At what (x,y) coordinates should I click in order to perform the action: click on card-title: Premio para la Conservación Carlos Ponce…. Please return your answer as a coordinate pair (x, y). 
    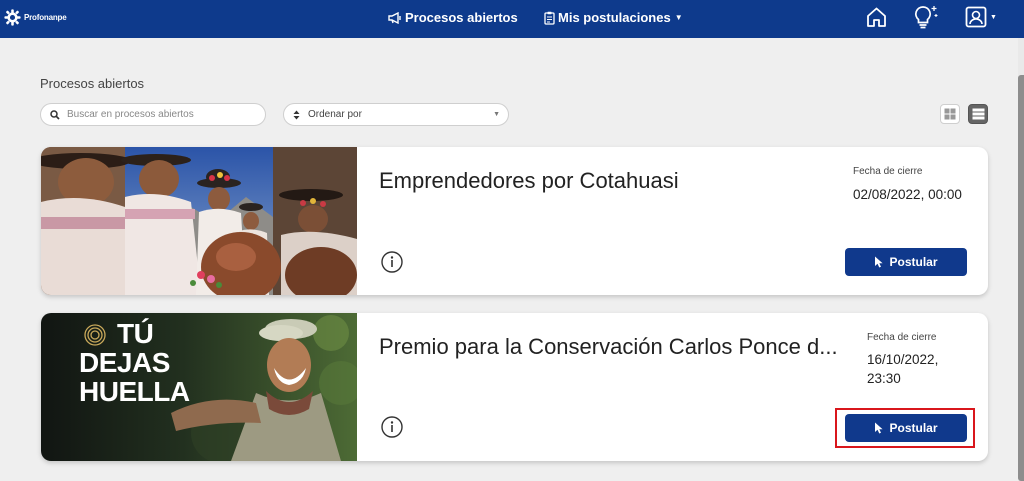
    Looking at the image, I should click on (608, 346).